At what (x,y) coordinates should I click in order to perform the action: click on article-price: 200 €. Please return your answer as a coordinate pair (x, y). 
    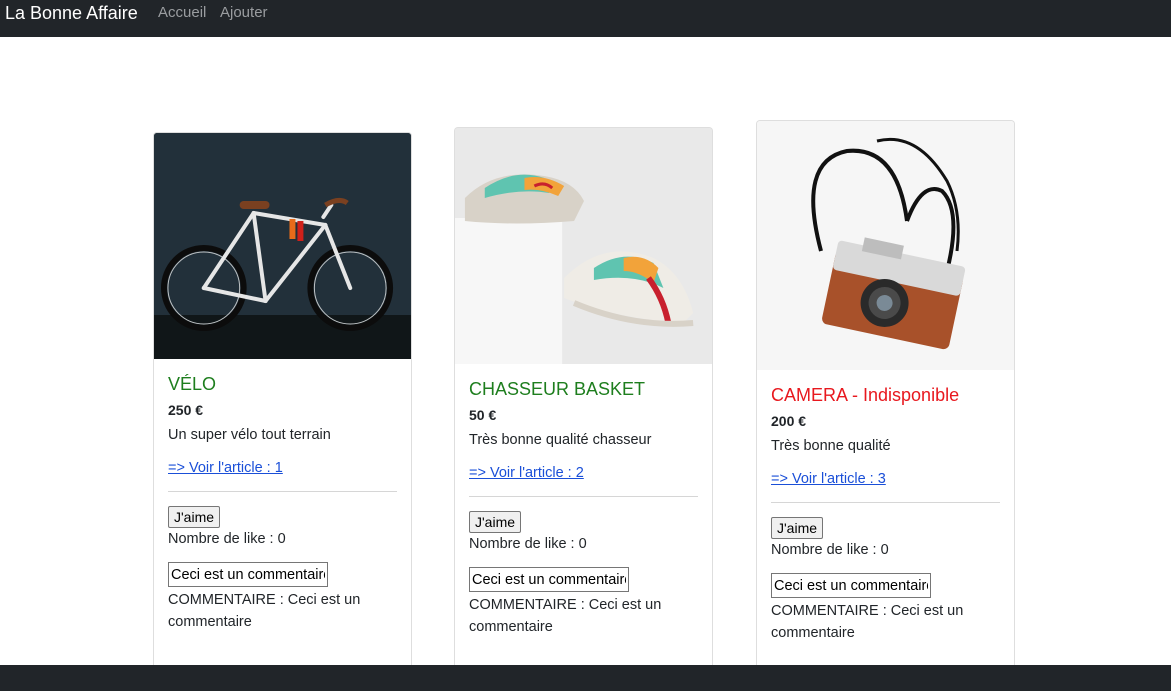
    Looking at the image, I should click on (789, 421).